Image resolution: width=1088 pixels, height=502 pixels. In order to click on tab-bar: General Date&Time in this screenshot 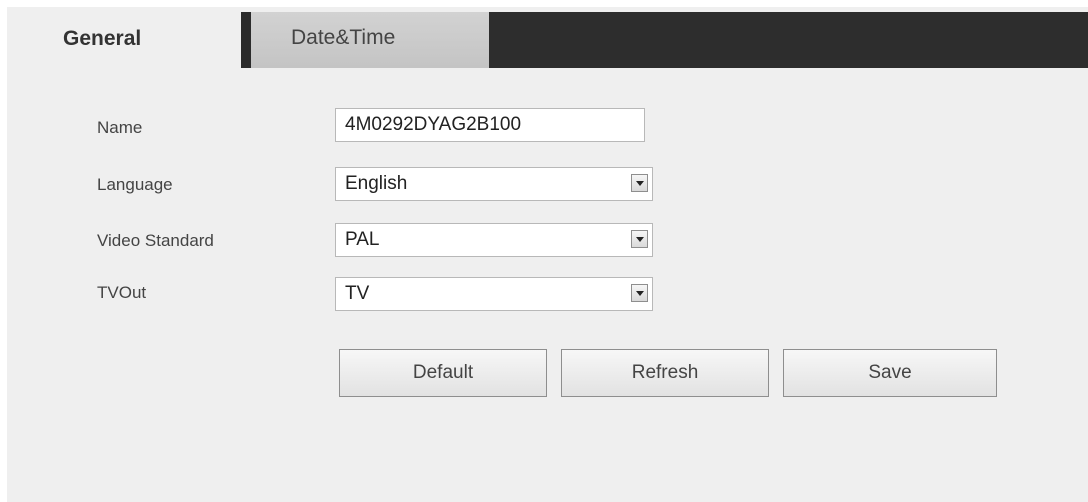, I will do `click(547, 42)`.